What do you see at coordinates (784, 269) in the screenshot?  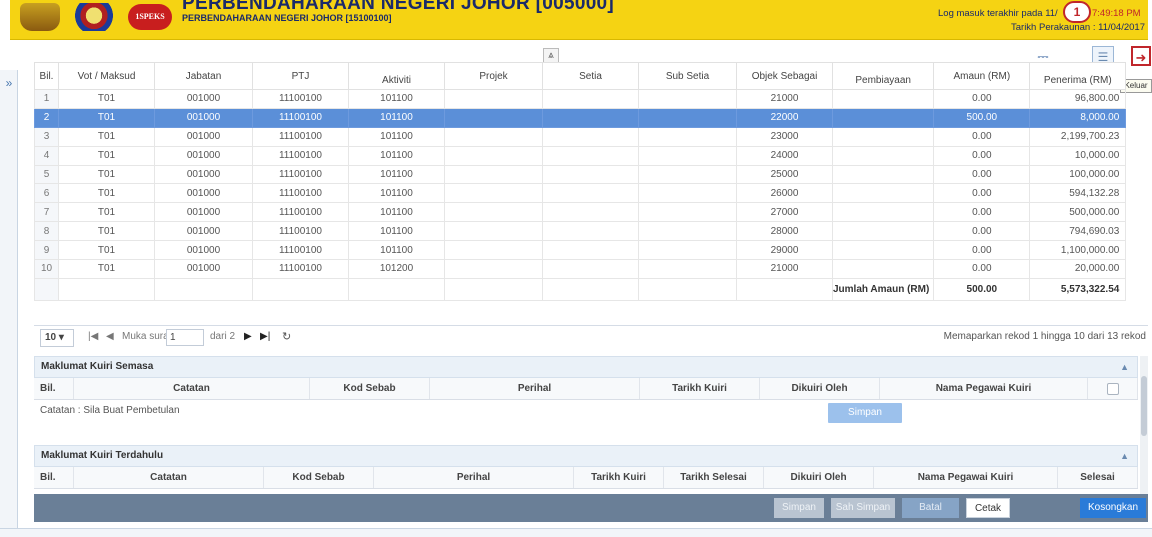 I see `table-cell: 21000` at bounding box center [784, 269].